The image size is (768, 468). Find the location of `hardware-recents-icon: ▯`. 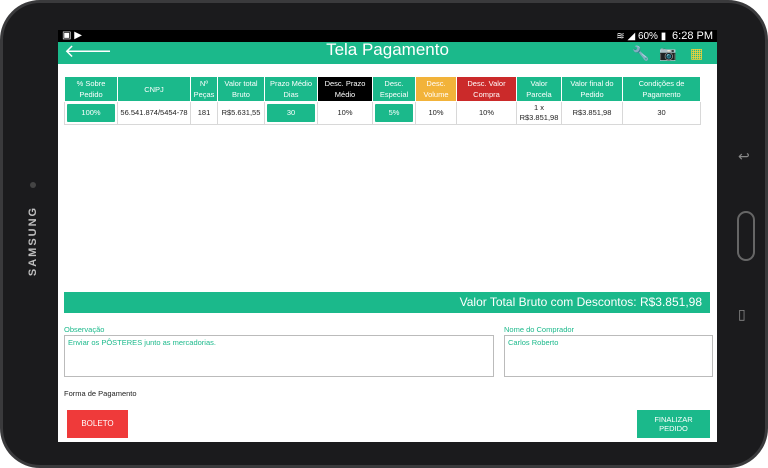

hardware-recents-icon: ▯ is located at coordinates (742, 314).